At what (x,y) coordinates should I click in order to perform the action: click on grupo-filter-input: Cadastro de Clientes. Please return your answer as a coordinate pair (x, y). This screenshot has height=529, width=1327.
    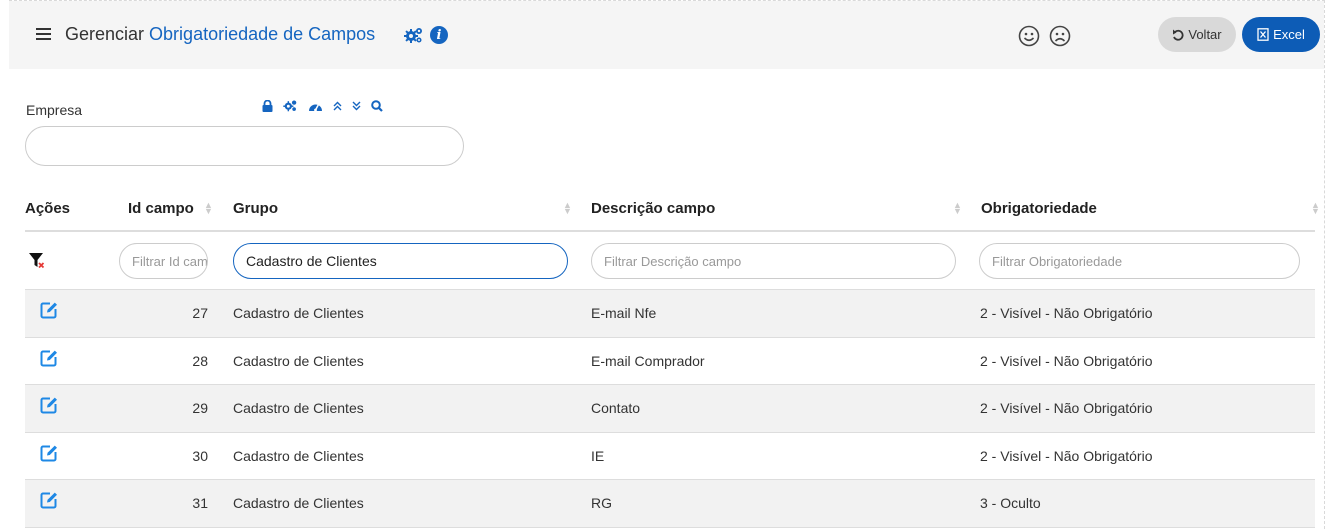
    Looking at the image, I should click on (400, 261).